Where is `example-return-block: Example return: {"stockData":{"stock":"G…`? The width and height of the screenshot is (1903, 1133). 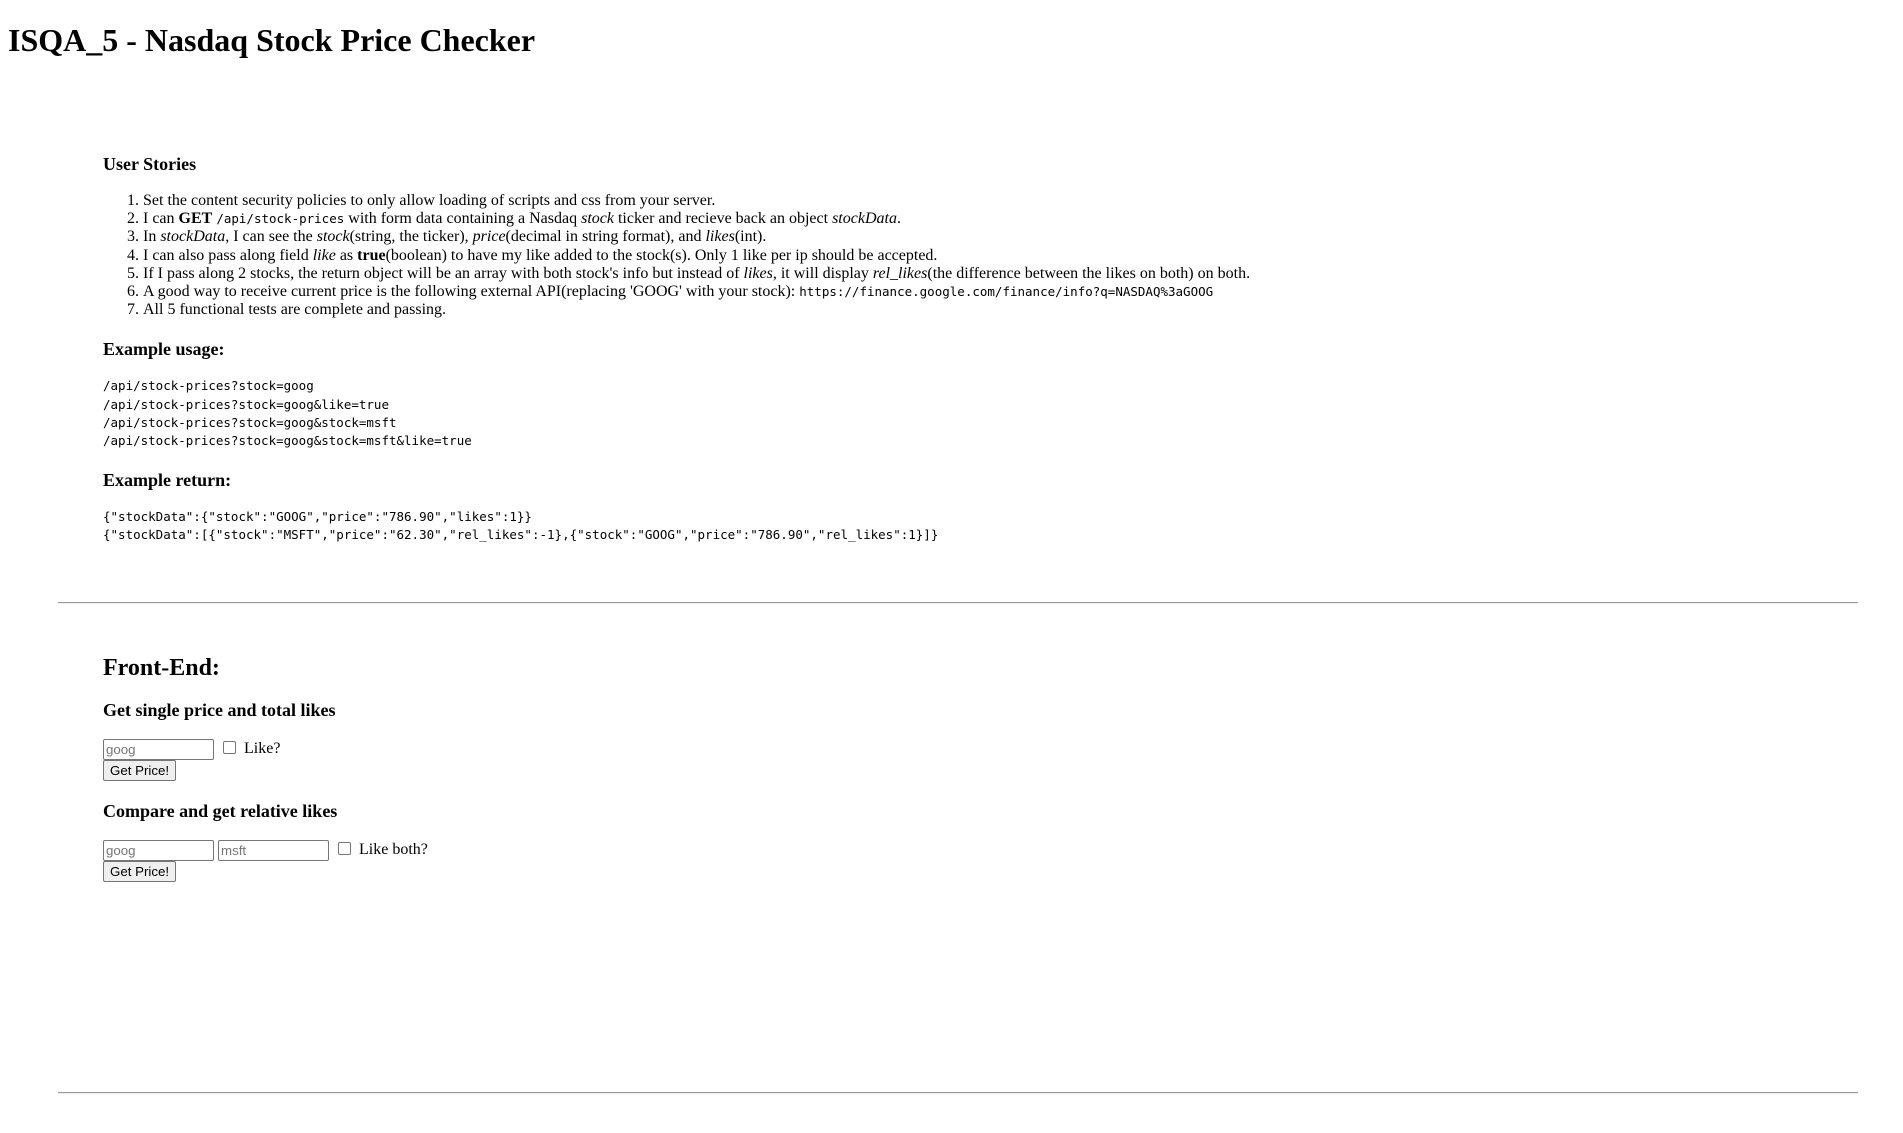 example-return-block: Example return: {"stockData":{"stock":"G… is located at coordinates (953, 506).